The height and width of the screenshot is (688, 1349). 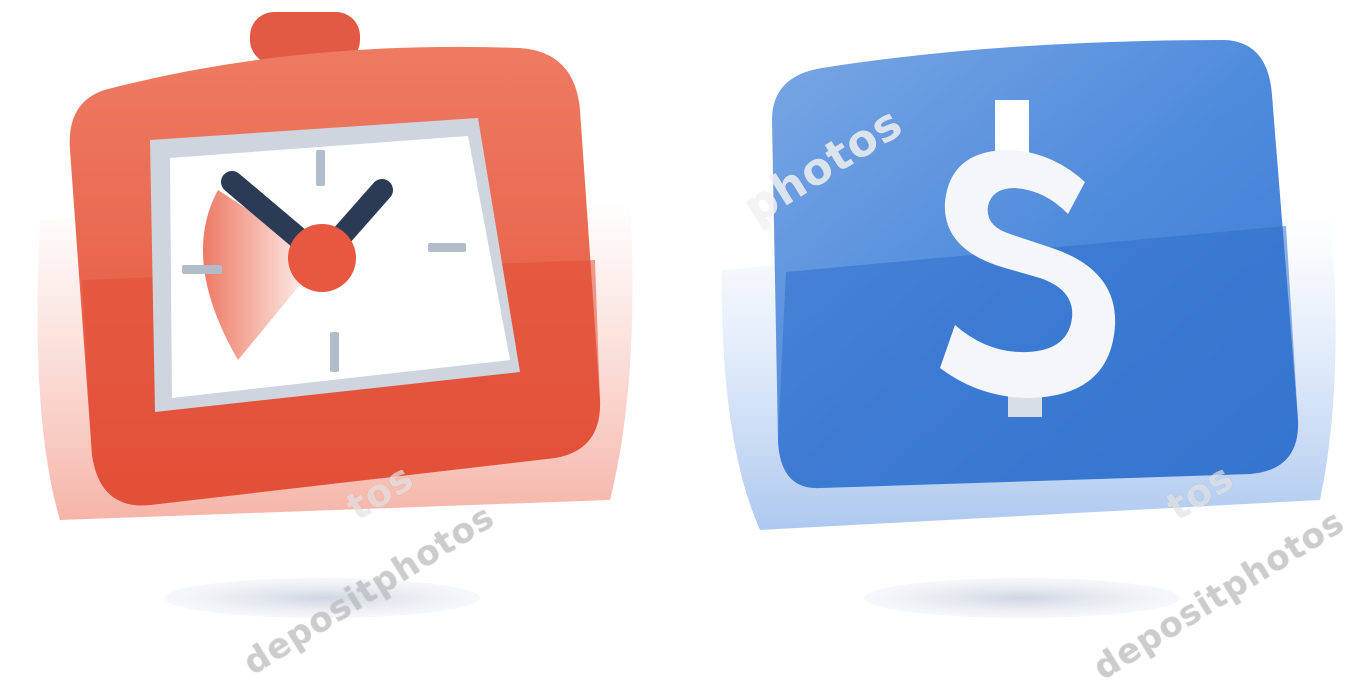 I want to click on dollar-stem-top, so click(x=1012, y=129).